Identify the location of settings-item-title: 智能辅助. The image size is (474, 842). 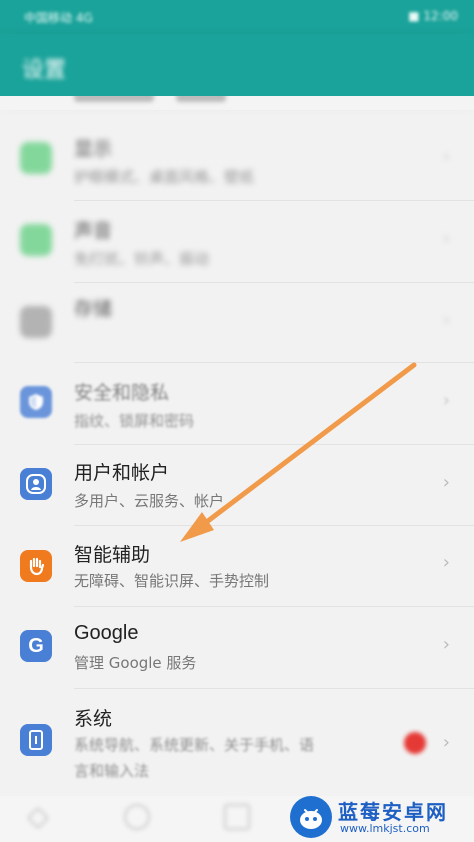
(112, 555).